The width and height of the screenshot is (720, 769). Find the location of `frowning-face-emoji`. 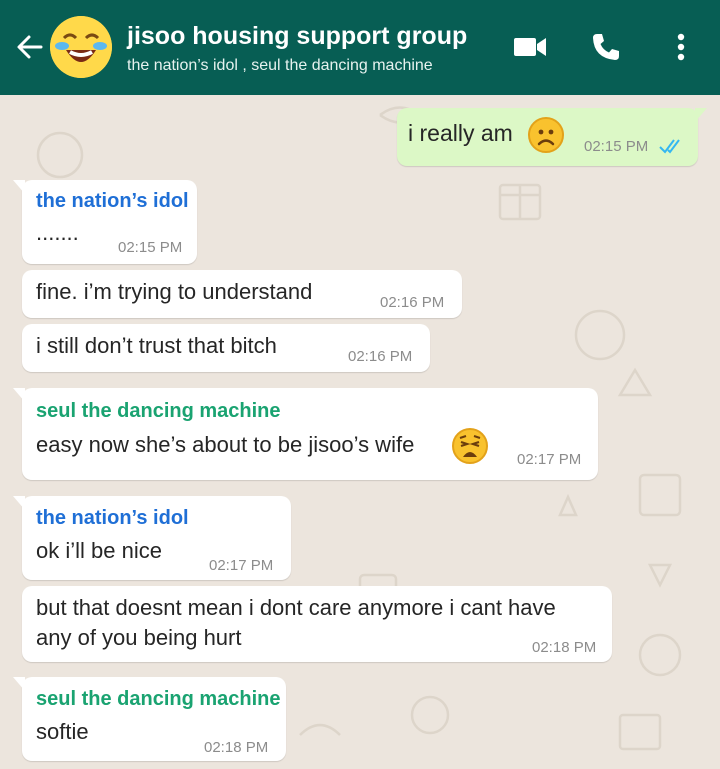

frowning-face-emoji is located at coordinates (546, 135).